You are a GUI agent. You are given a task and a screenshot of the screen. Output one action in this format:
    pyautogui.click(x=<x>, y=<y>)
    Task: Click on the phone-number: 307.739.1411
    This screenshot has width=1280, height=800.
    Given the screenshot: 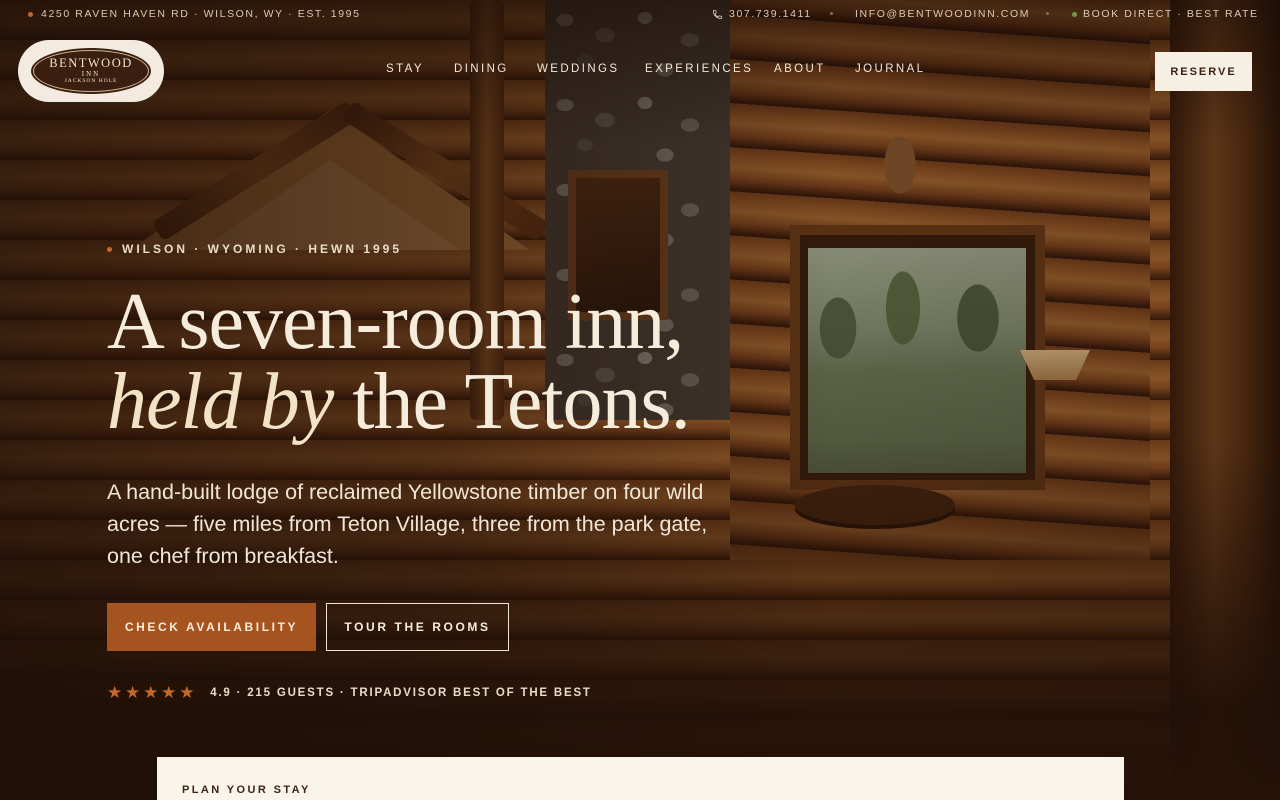 What is the action you would take?
    pyautogui.click(x=770, y=14)
    